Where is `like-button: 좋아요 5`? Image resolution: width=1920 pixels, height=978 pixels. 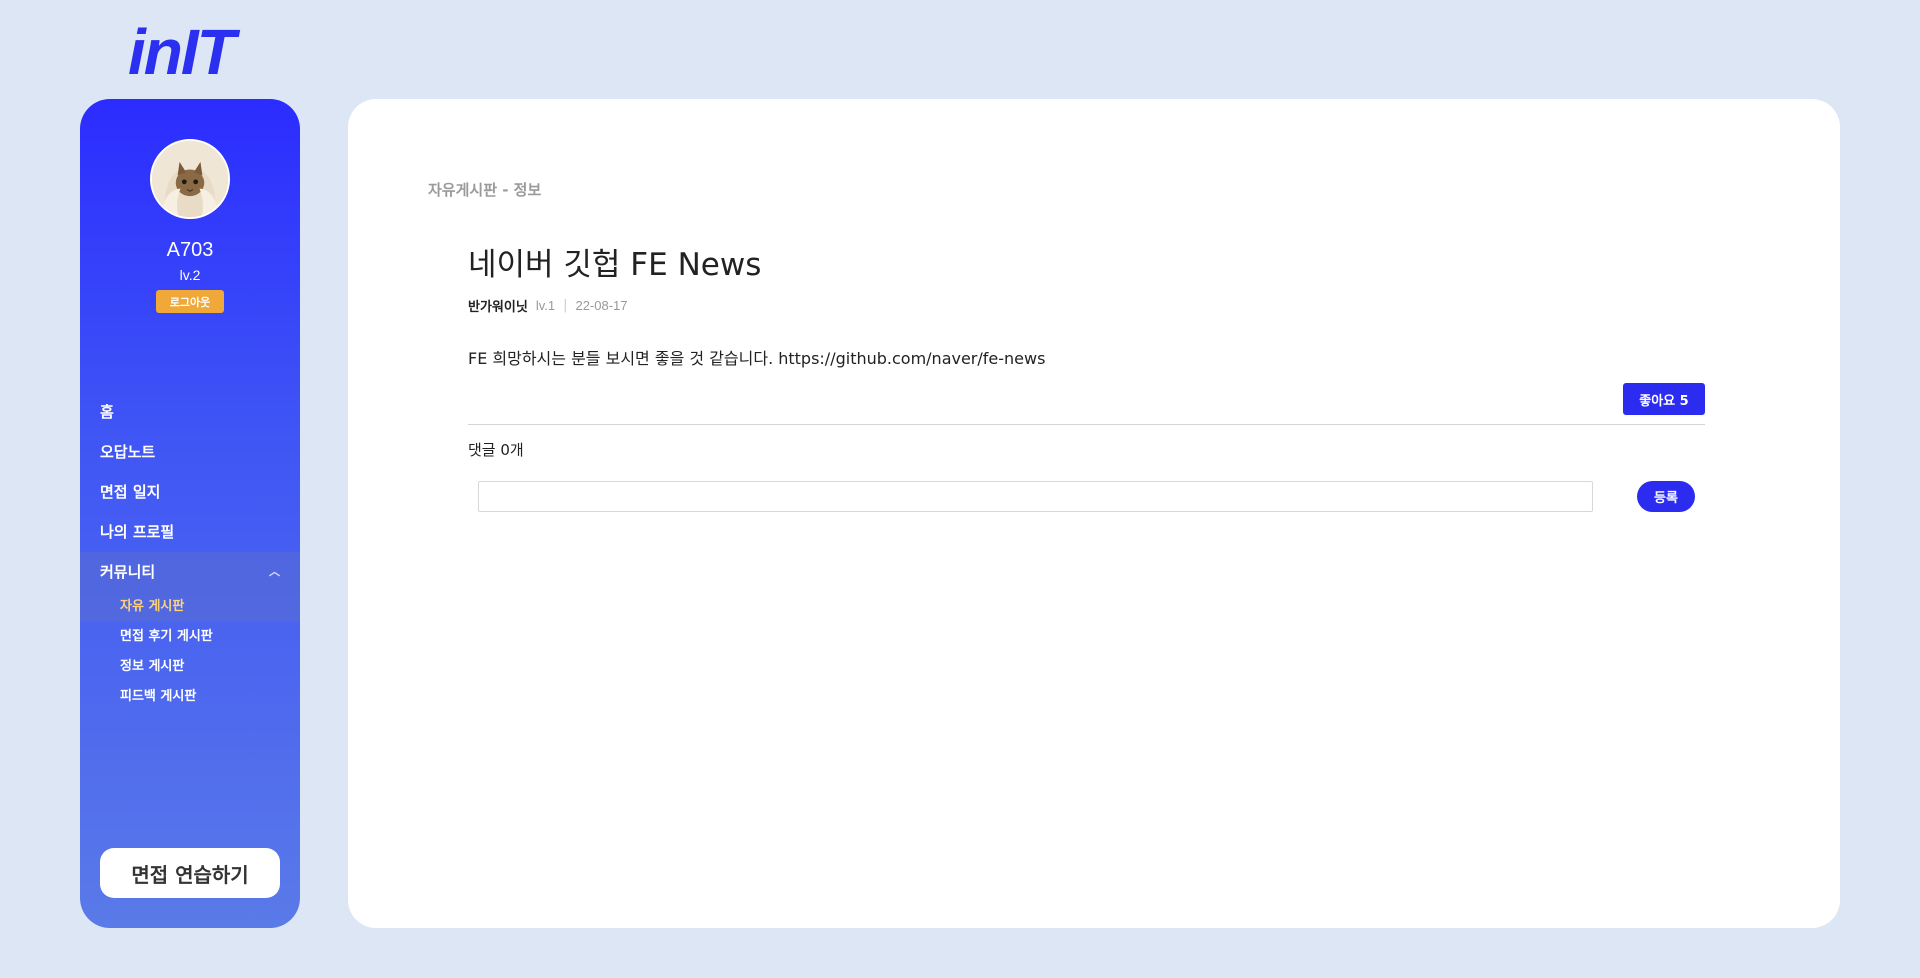
like-button: 좋아요 5 is located at coordinates (1664, 399).